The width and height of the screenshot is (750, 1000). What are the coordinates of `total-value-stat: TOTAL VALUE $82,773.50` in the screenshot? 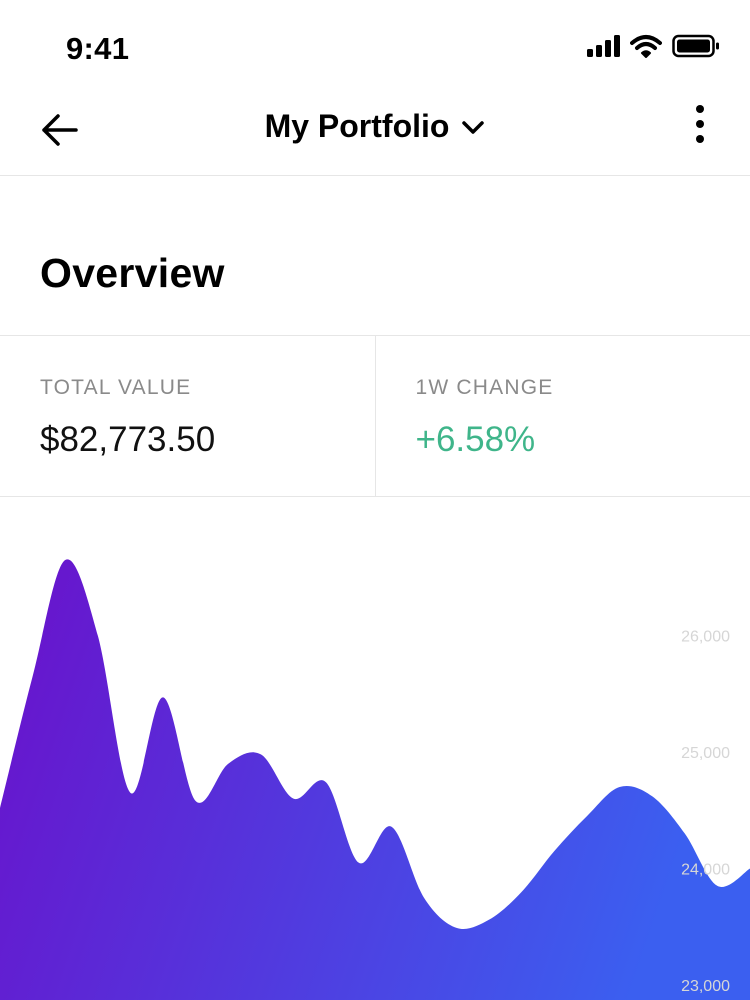 It's located at (187, 416).